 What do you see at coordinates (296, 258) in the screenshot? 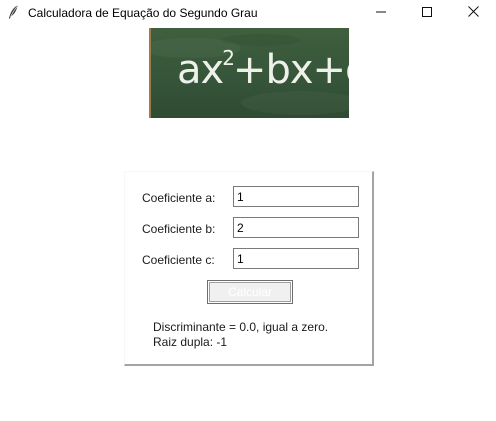
I see `coefficient-c-input` at bounding box center [296, 258].